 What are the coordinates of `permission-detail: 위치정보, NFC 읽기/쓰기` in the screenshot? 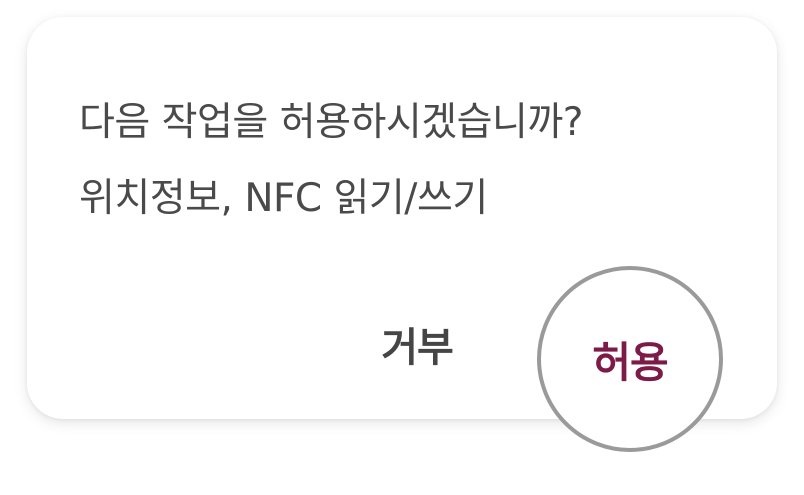 It's located at (283, 198).